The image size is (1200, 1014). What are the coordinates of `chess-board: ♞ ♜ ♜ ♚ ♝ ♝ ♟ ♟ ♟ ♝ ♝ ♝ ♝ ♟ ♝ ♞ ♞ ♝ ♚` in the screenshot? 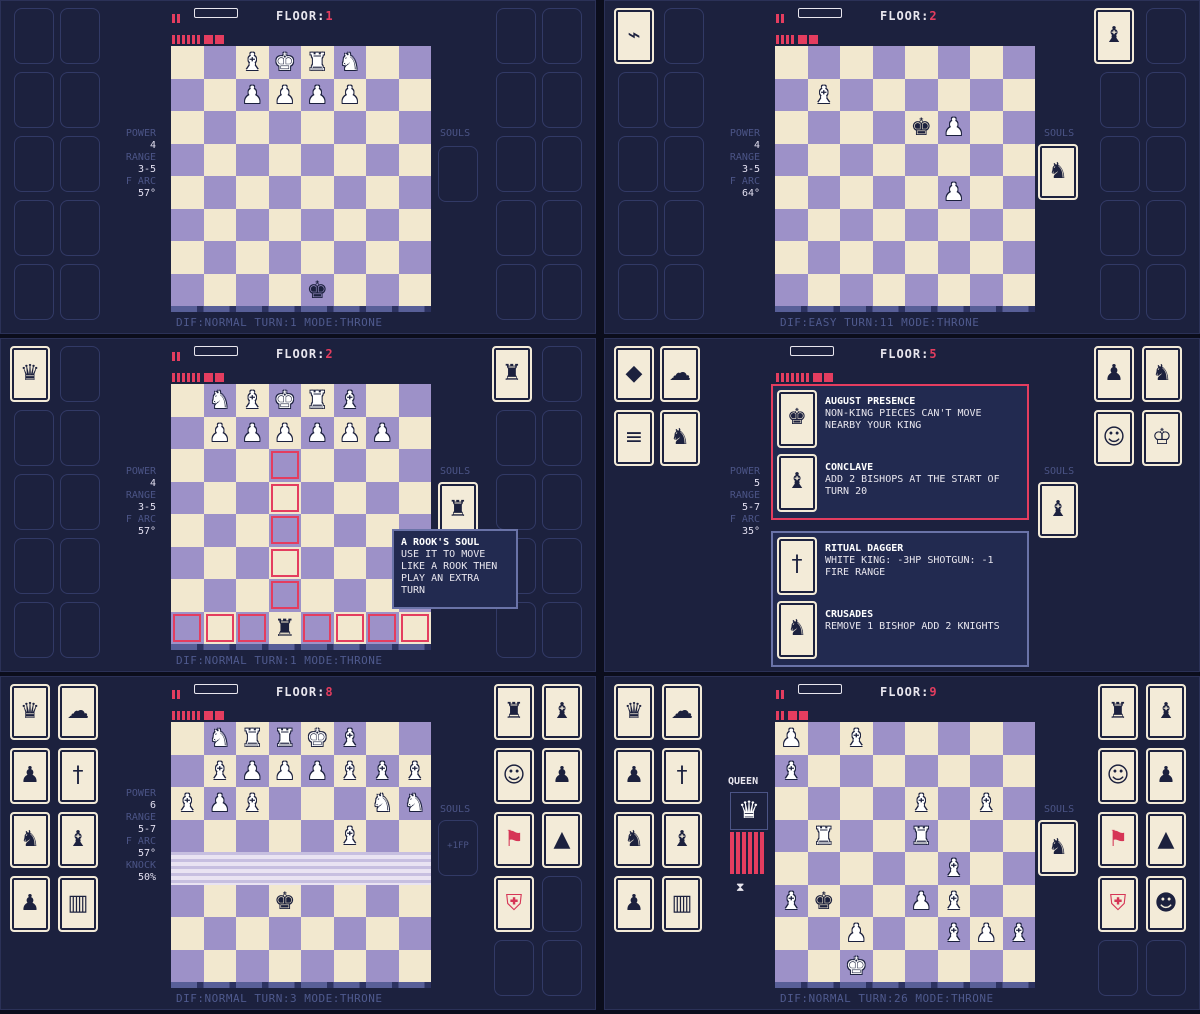 It's located at (301, 852).